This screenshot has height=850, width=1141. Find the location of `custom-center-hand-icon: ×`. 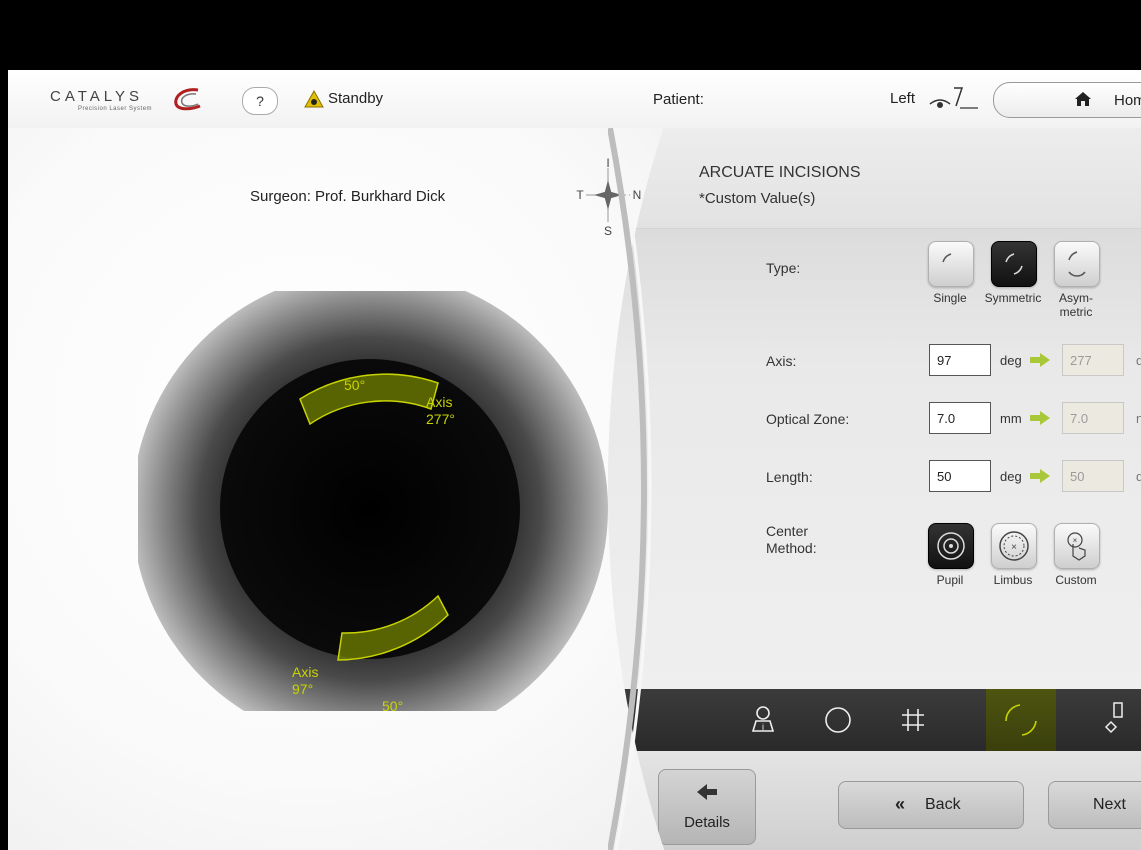

custom-center-hand-icon: × is located at coordinates (1076, 546).